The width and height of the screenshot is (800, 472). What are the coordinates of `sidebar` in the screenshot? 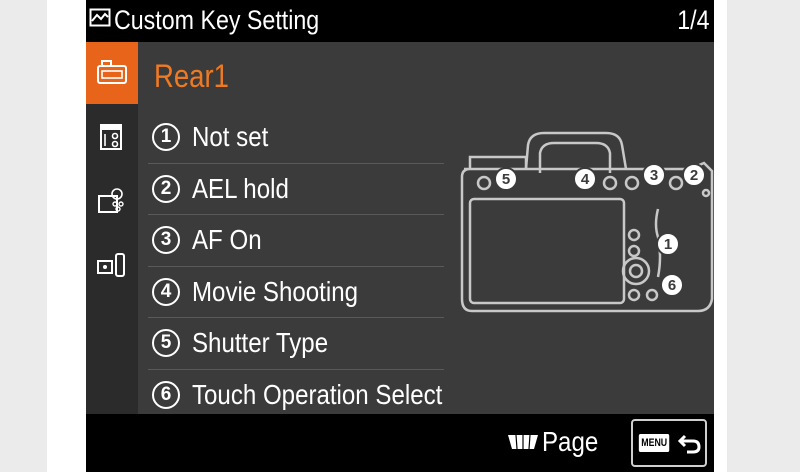 It's located at (112, 228).